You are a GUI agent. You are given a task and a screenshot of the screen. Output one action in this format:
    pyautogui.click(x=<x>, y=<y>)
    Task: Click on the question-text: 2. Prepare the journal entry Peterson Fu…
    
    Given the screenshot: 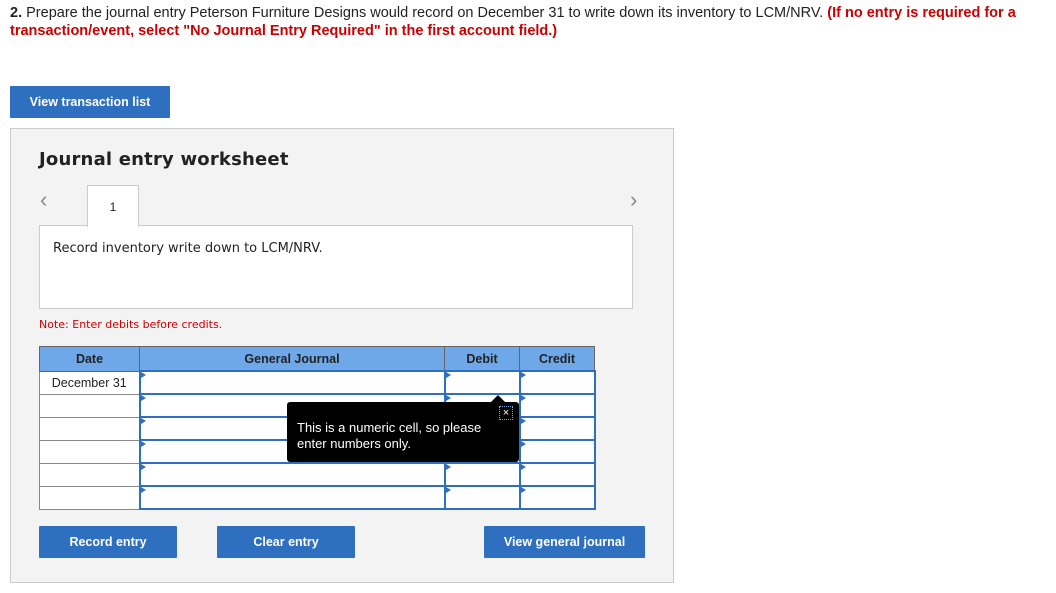 What is the action you would take?
    pyautogui.click(x=525, y=22)
    